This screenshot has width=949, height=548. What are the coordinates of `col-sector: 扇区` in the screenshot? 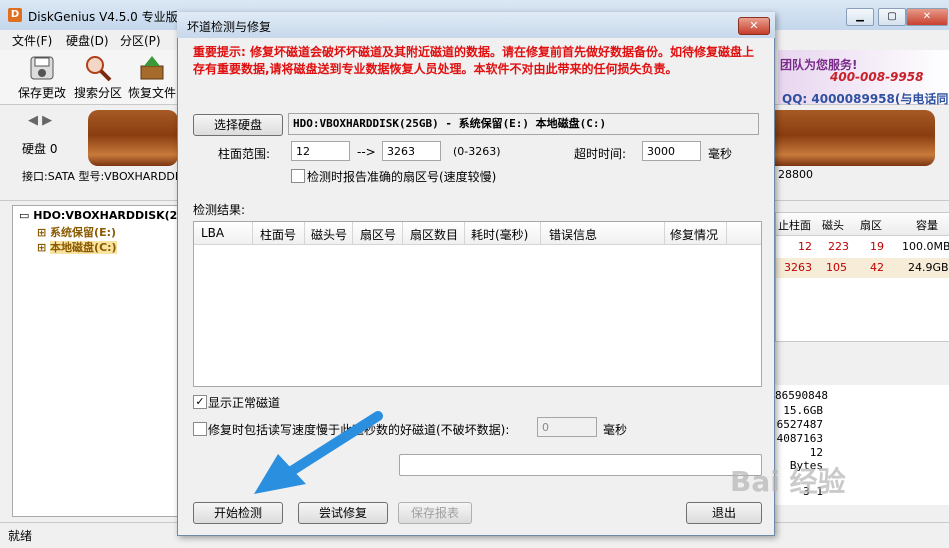 It's located at (871, 225).